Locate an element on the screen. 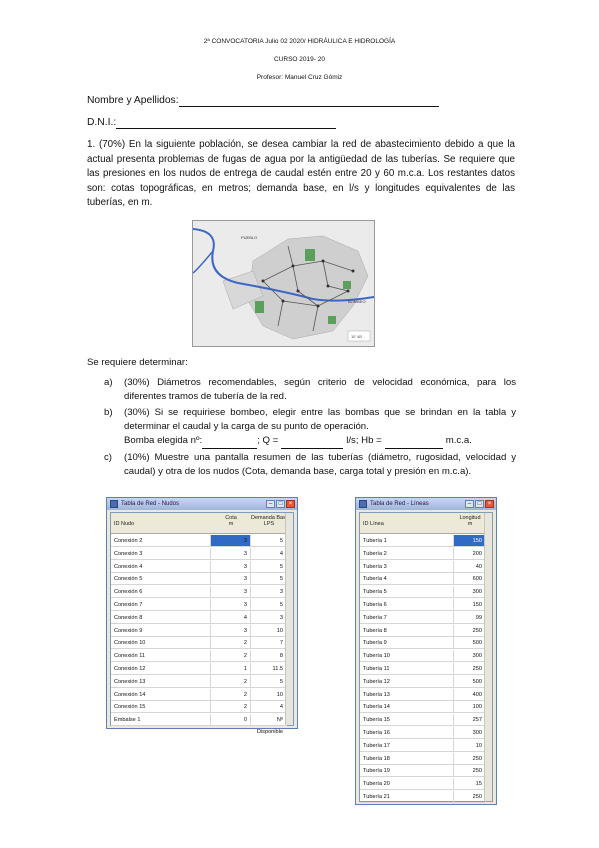  table-row: Conexión 14 2 10 is located at coordinates (199, 694).